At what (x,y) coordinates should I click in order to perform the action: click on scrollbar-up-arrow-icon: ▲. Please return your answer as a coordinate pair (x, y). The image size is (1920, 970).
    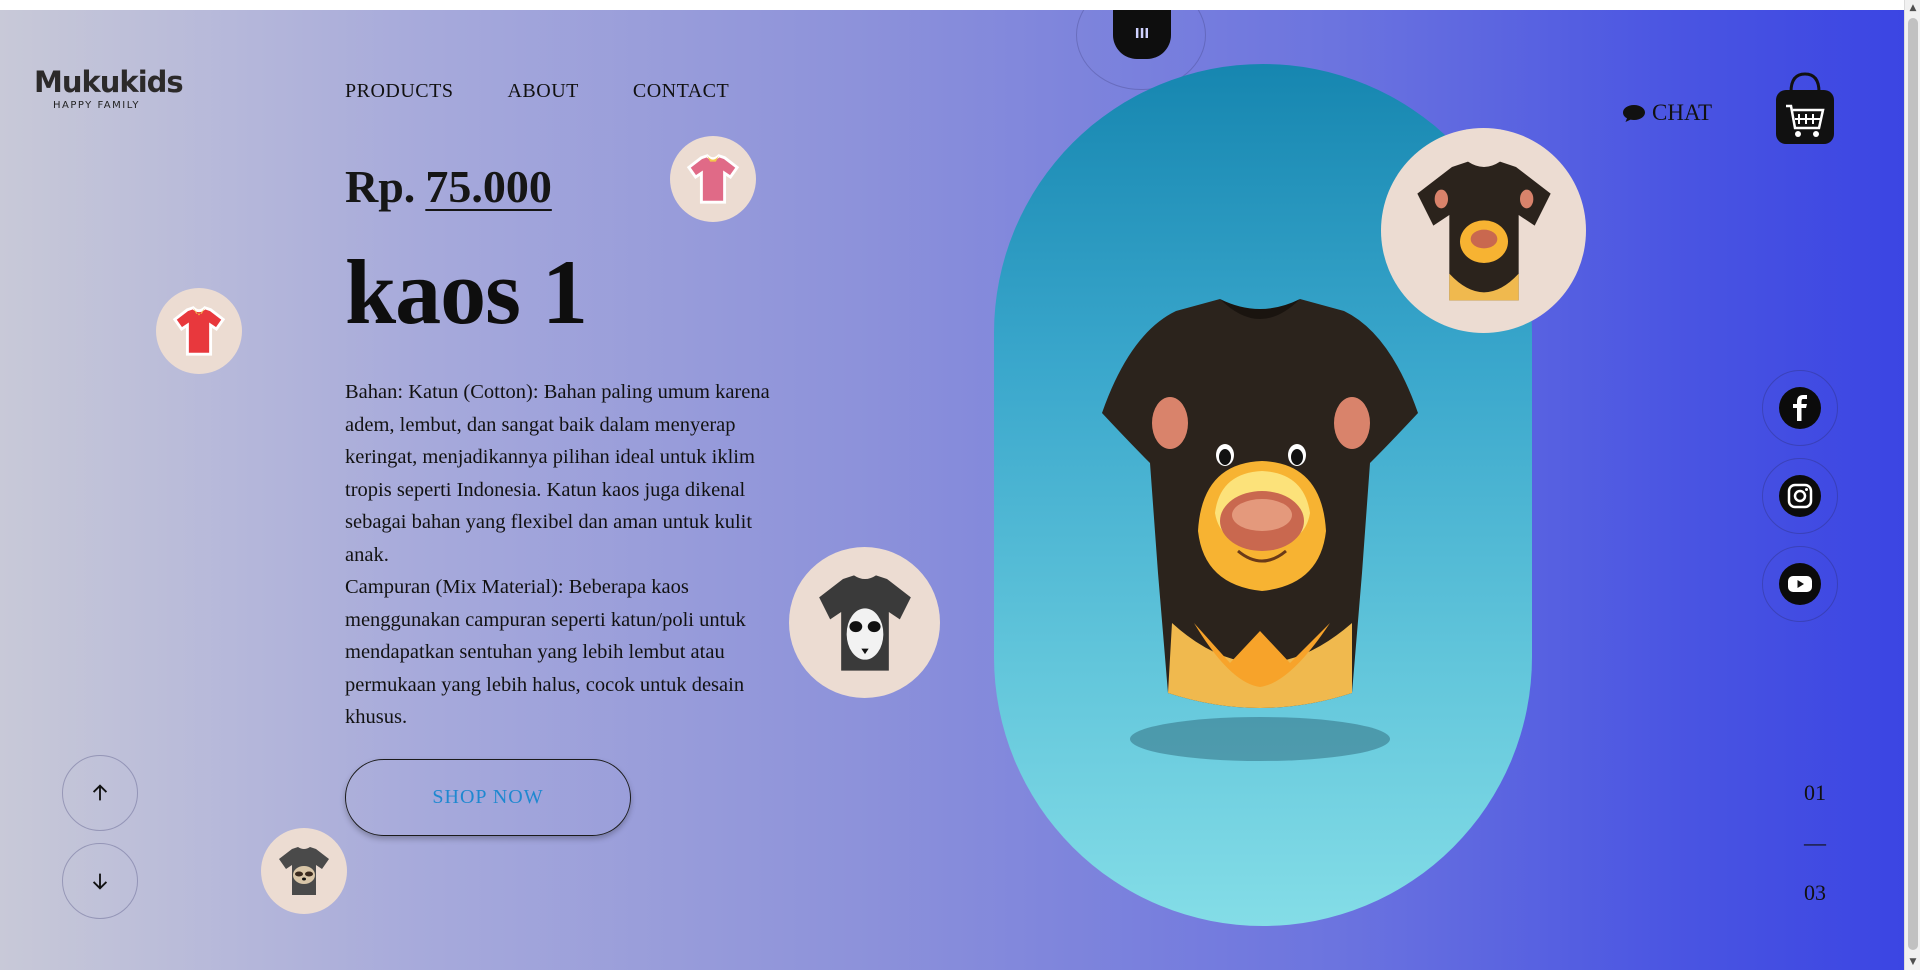
    Looking at the image, I should click on (1912, 8).